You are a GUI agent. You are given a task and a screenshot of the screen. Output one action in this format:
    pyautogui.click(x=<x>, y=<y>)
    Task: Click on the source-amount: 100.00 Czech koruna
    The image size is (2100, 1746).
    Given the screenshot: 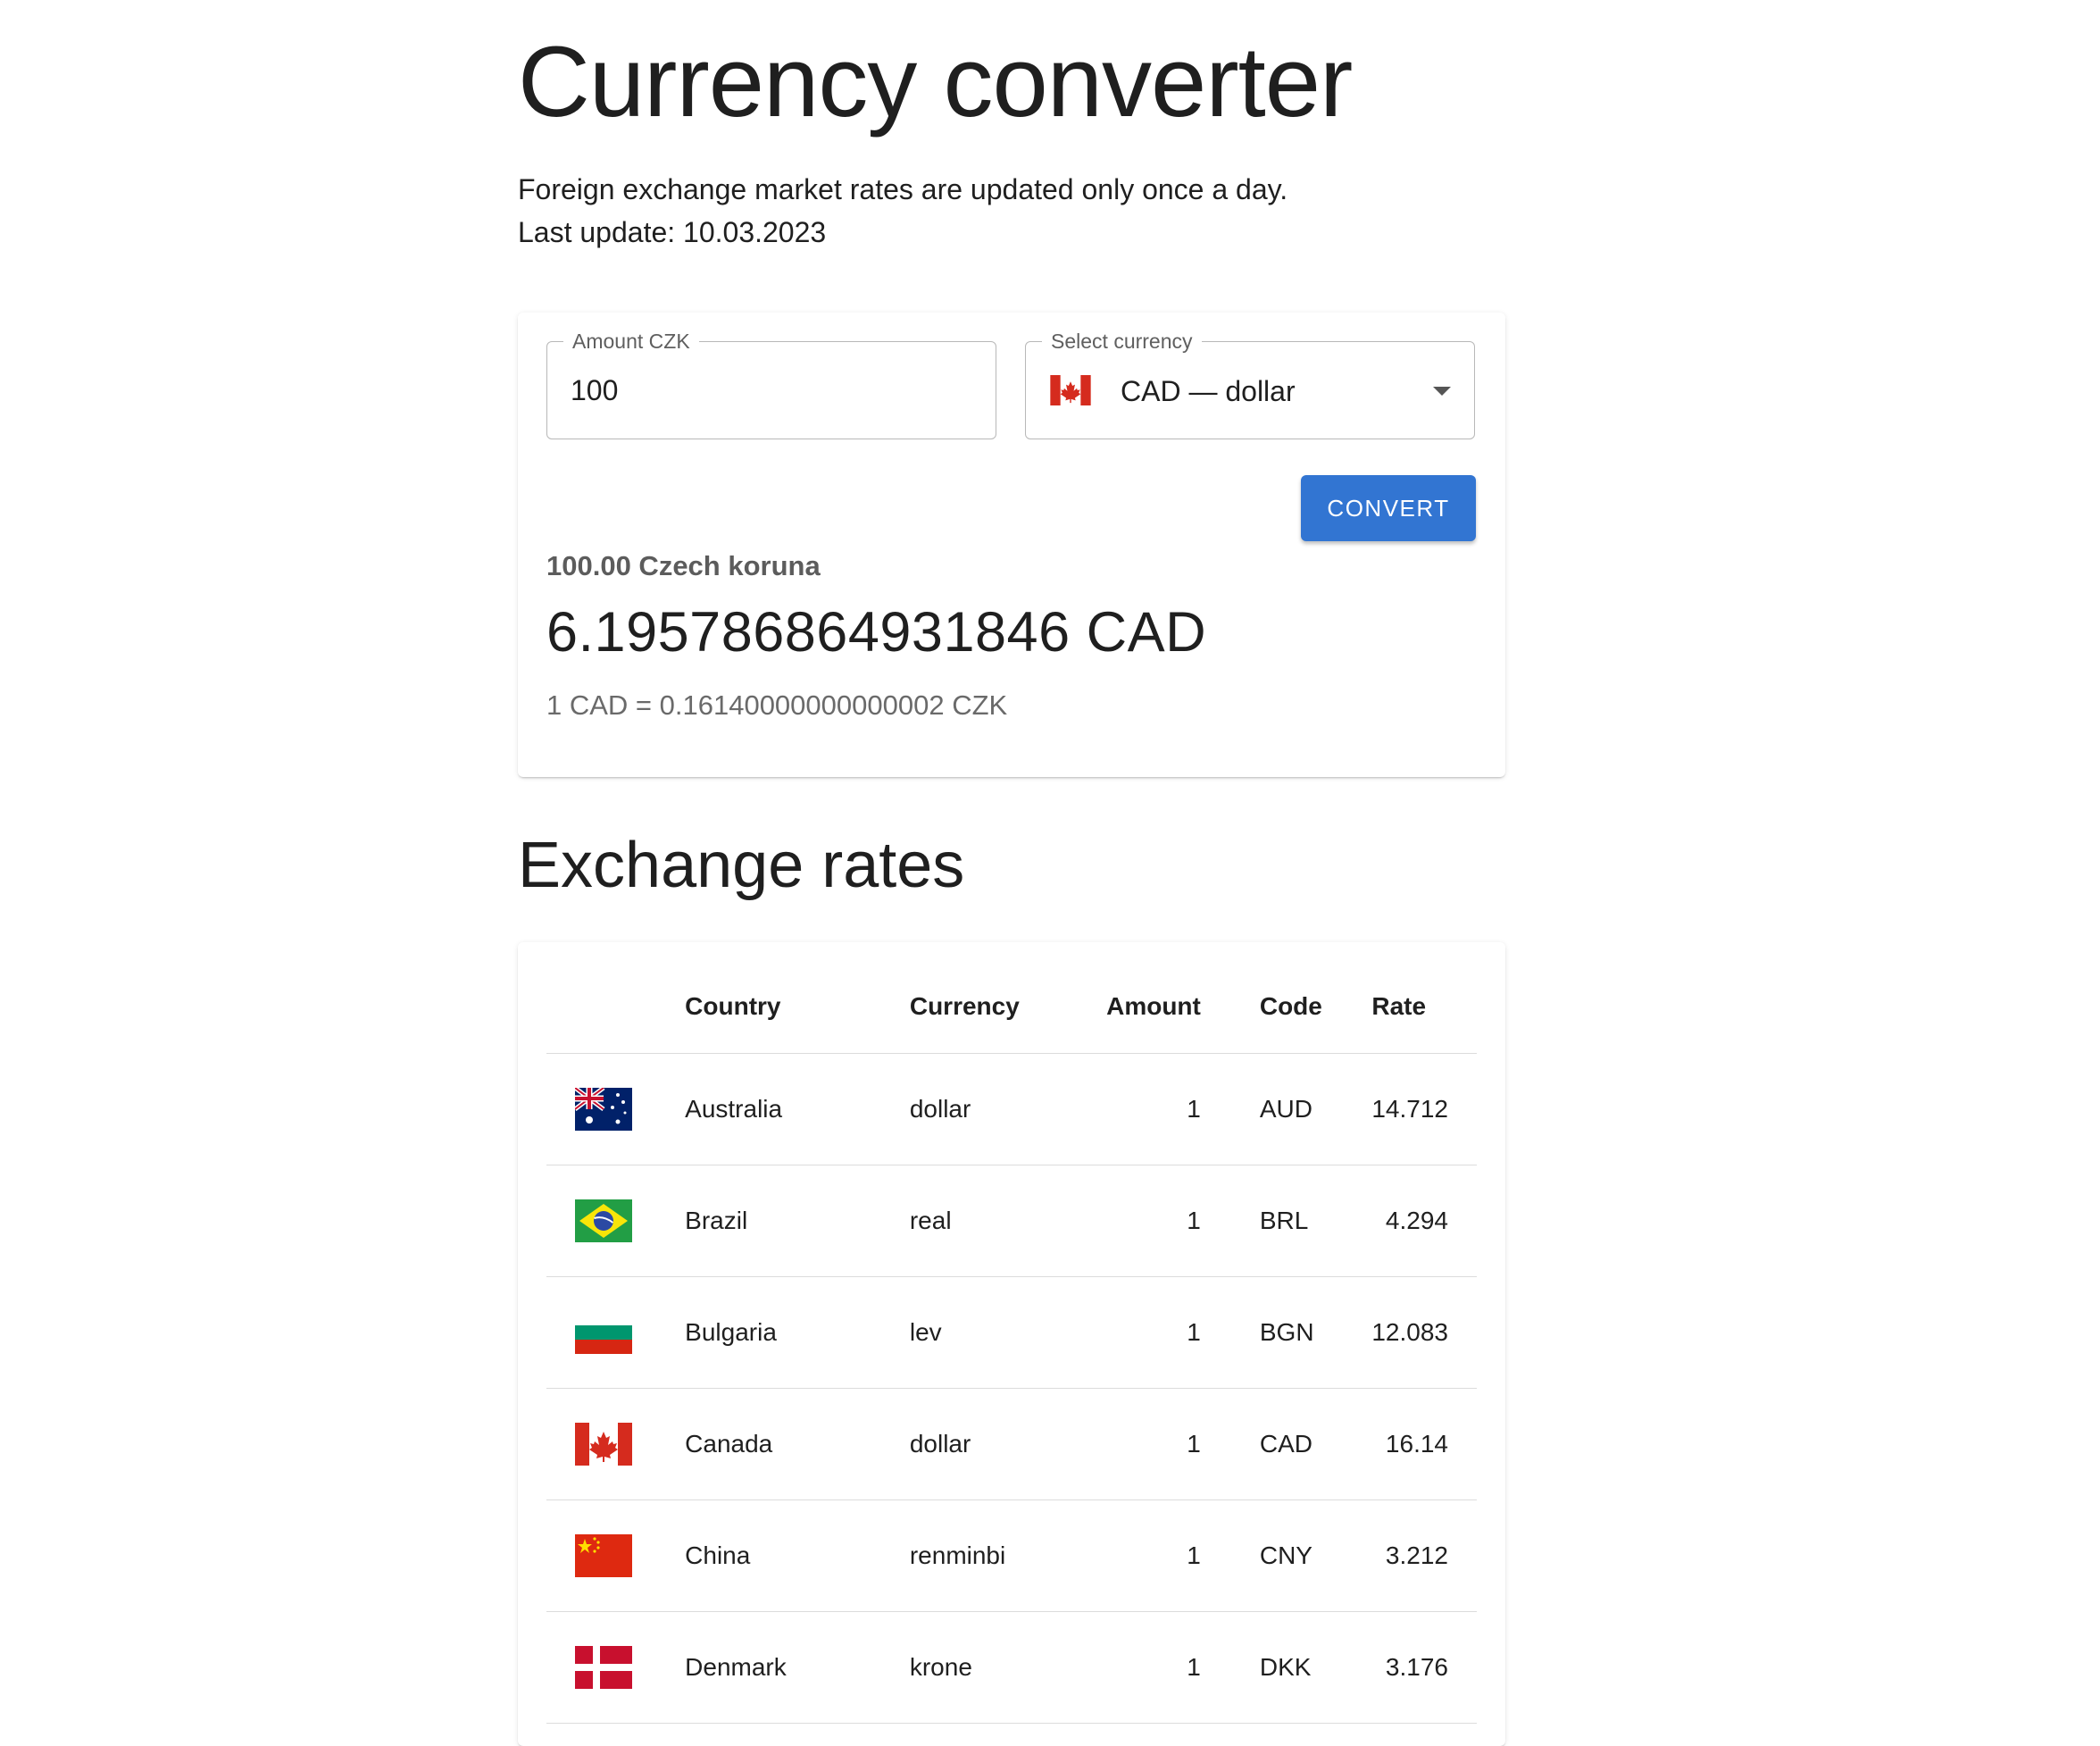 What is the action you would take?
    pyautogui.click(x=684, y=565)
    